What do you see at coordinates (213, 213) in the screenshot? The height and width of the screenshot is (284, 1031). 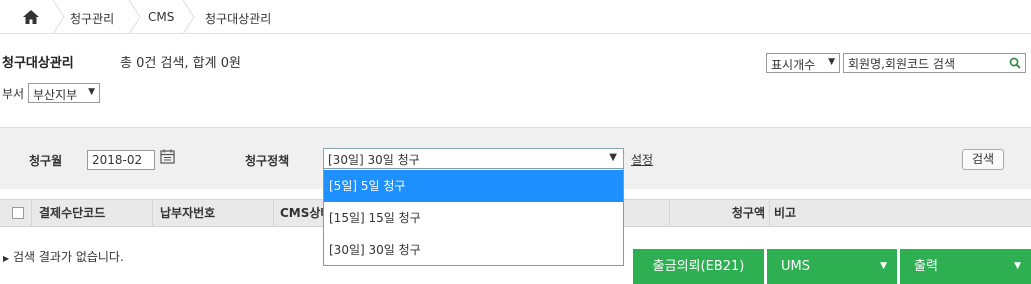 I see `column-header-payer-number: 납부자번호` at bounding box center [213, 213].